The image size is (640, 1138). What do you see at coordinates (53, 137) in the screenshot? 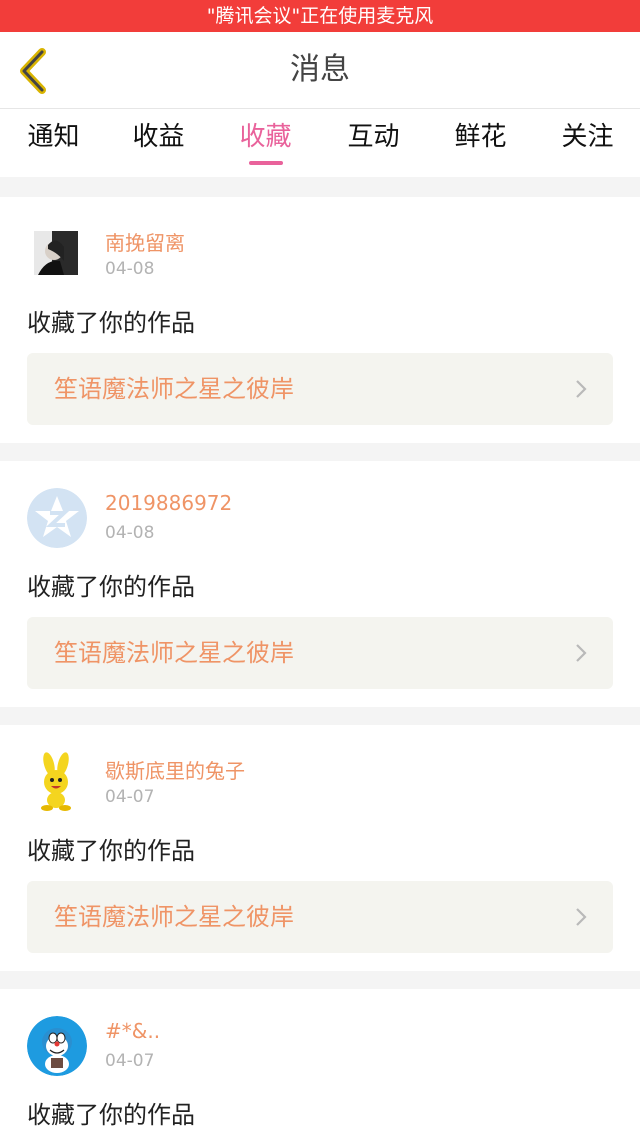
I see `tab-label: 通知` at bounding box center [53, 137].